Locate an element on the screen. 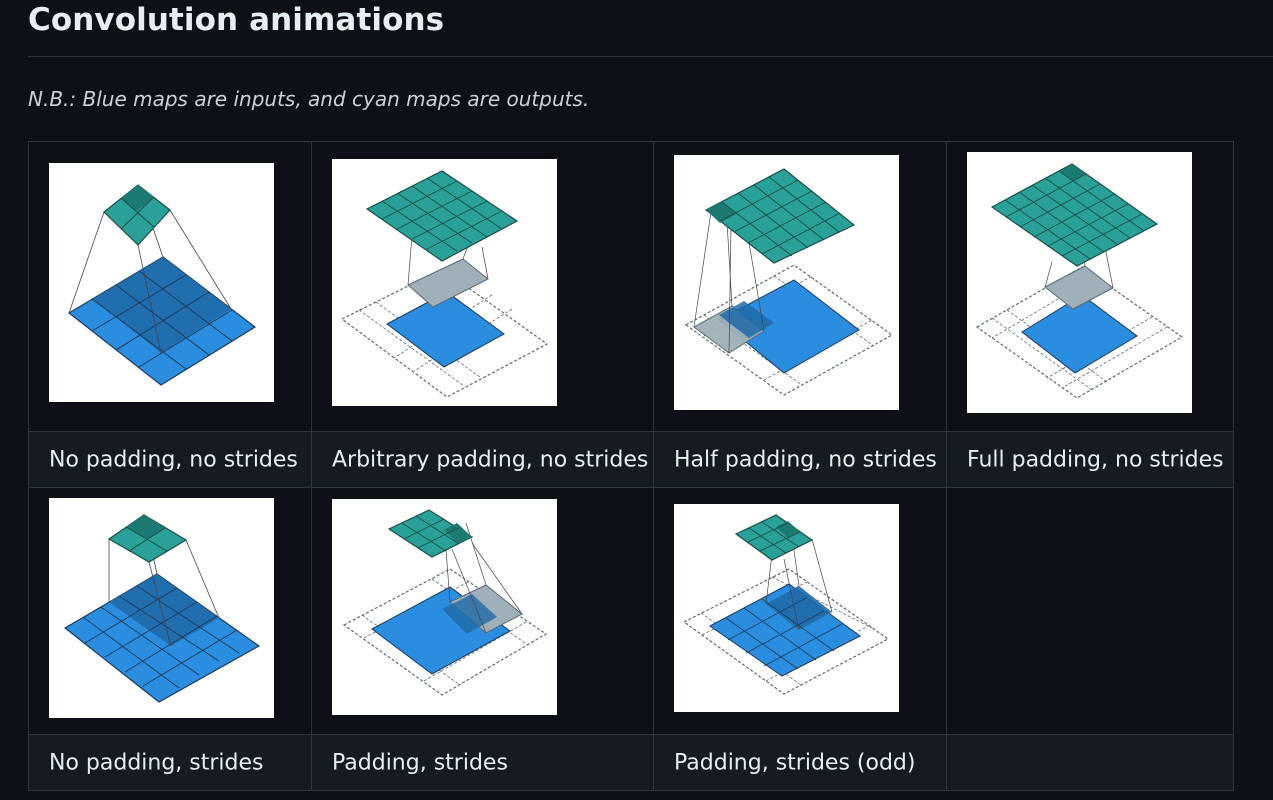 Image resolution: width=1273 pixels, height=800 pixels. convolution-no-padding-strides-diagram is located at coordinates (161, 608).